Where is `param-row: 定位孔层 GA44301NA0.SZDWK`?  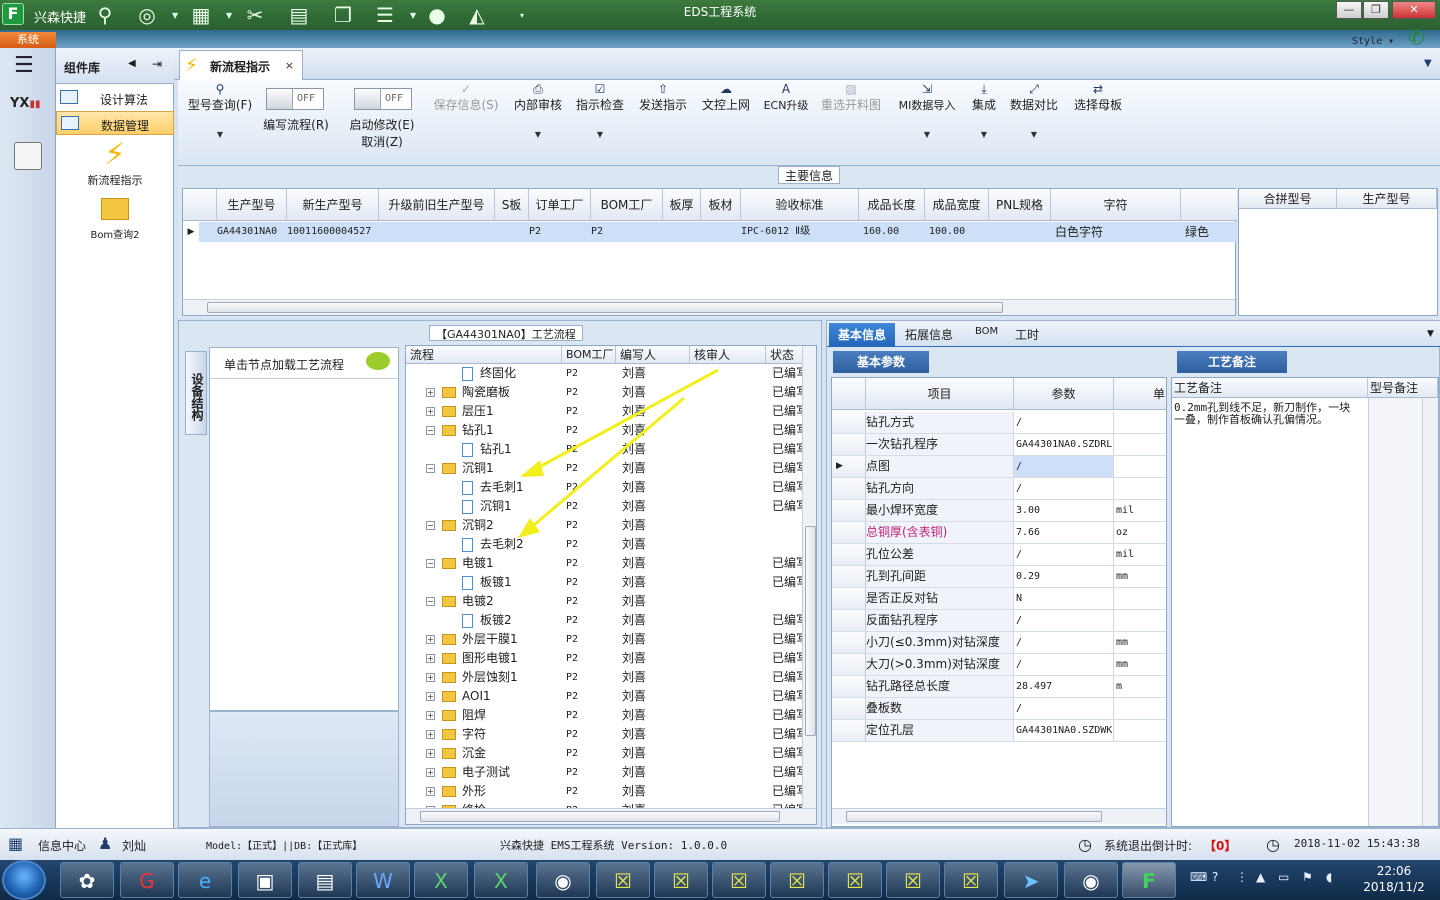
param-row: 定位孔层 GA44301NA0.SZDWK is located at coordinates (999, 731).